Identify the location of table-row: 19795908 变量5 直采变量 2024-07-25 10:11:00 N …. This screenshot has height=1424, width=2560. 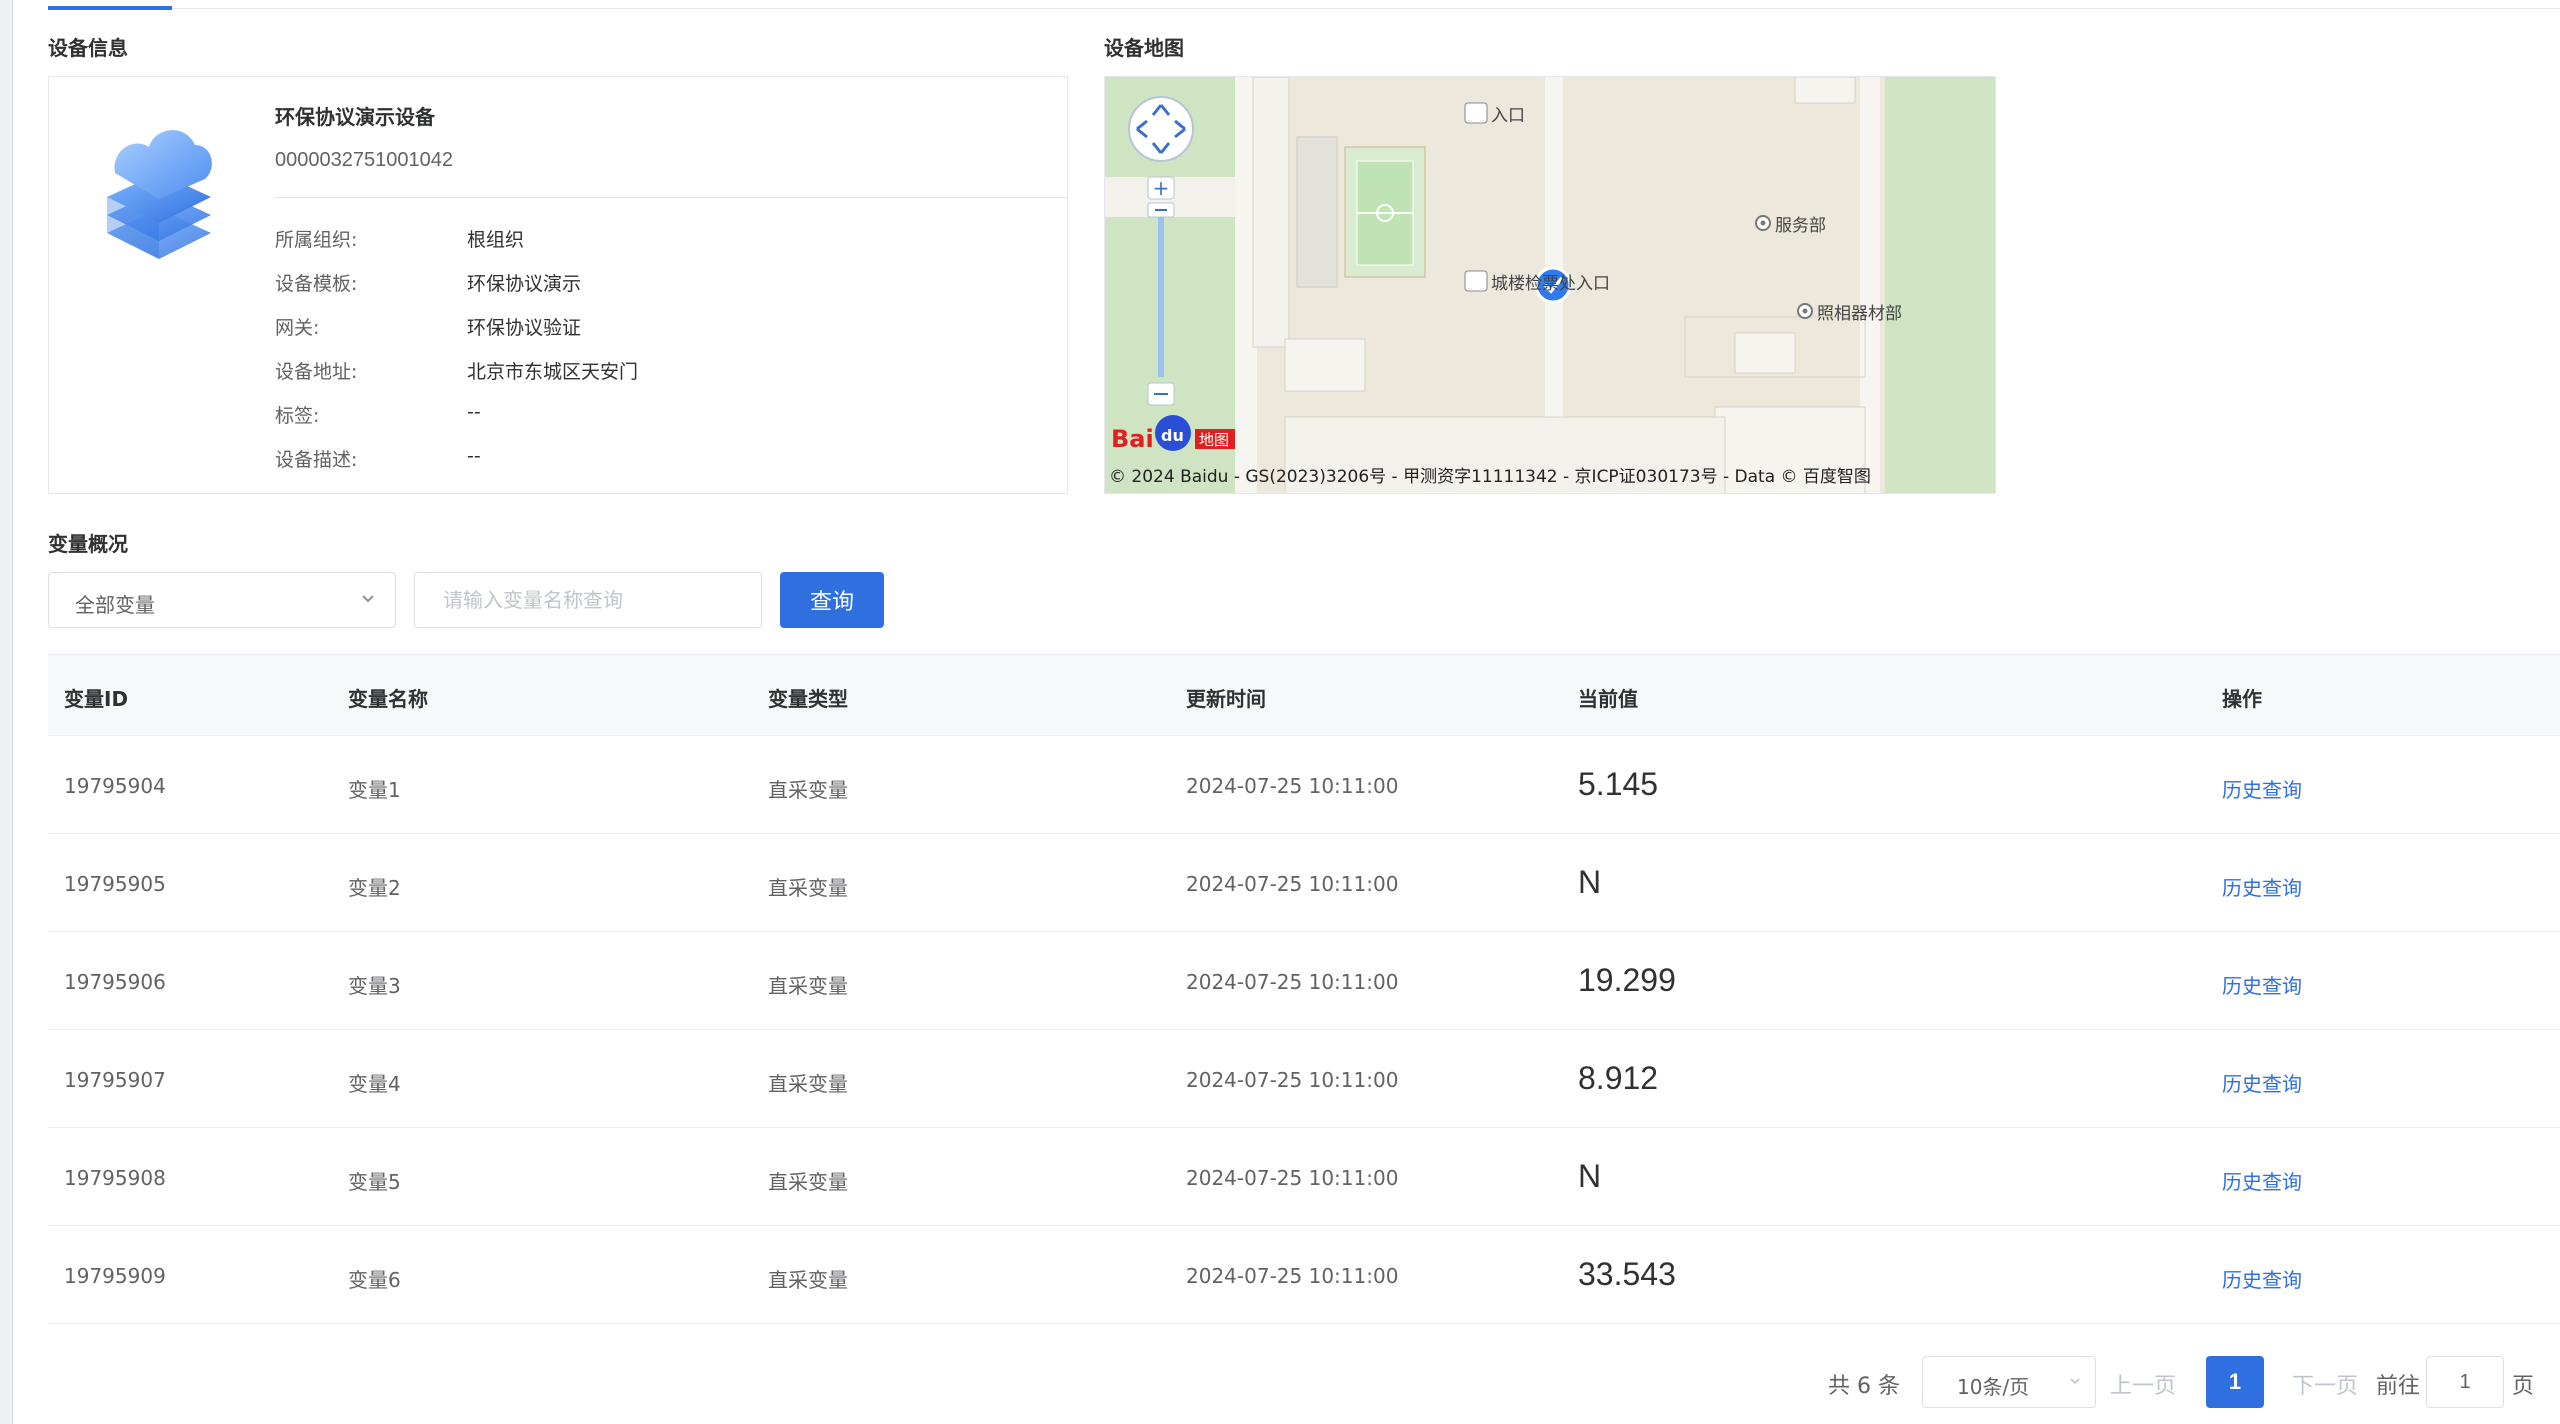
(1304, 1177).